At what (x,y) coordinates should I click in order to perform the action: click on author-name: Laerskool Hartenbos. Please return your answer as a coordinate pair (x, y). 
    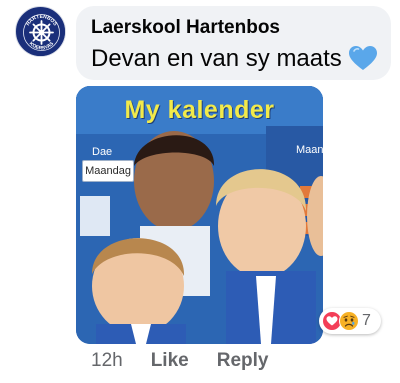
    Looking at the image, I should click on (234, 28).